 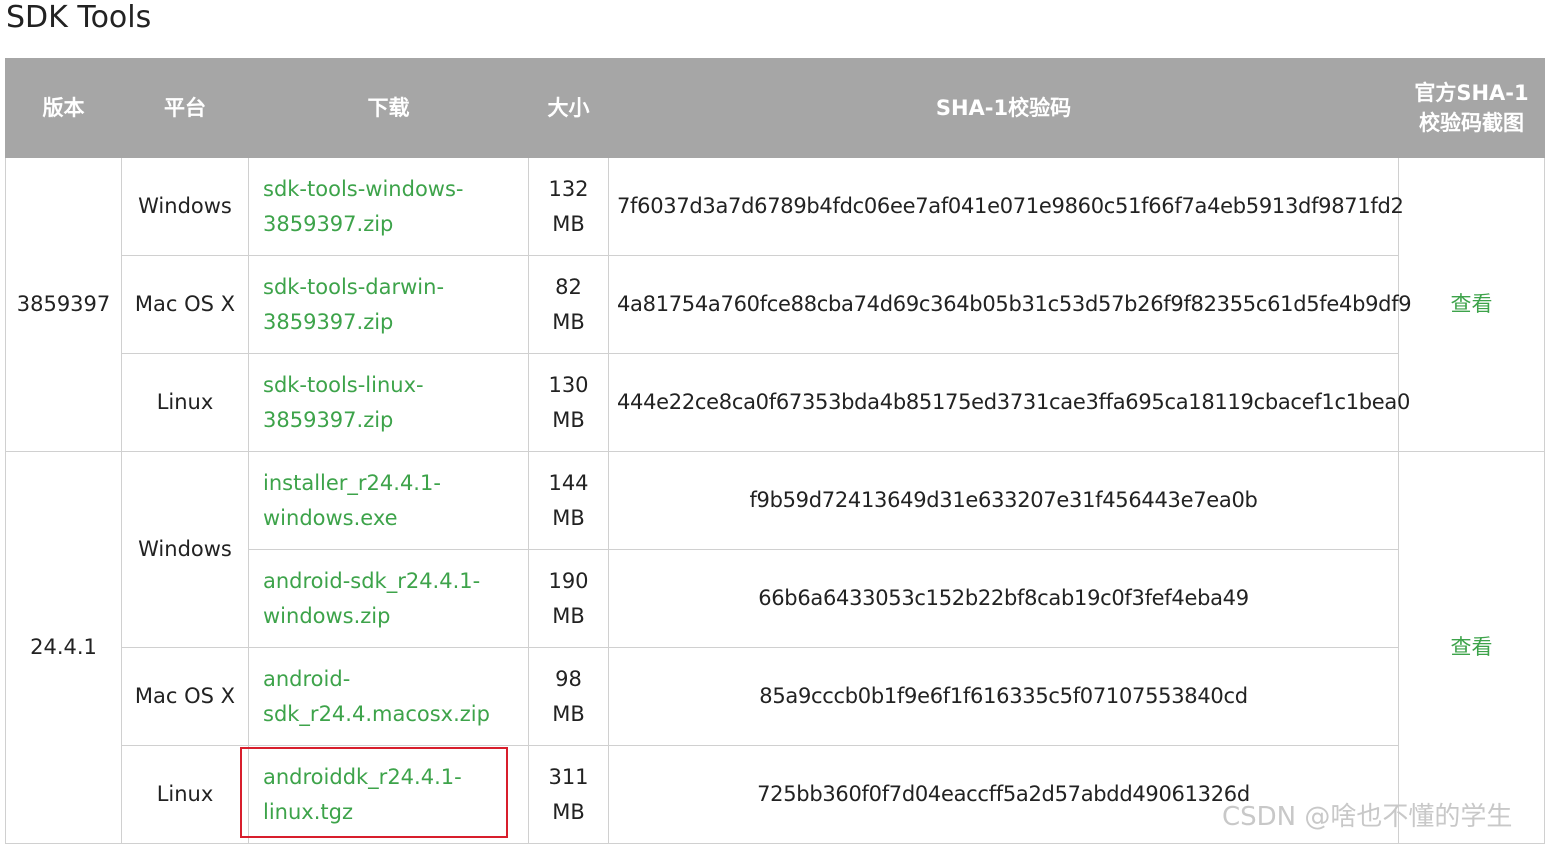 I want to click on page-title: SDK Tools, so click(x=79, y=17).